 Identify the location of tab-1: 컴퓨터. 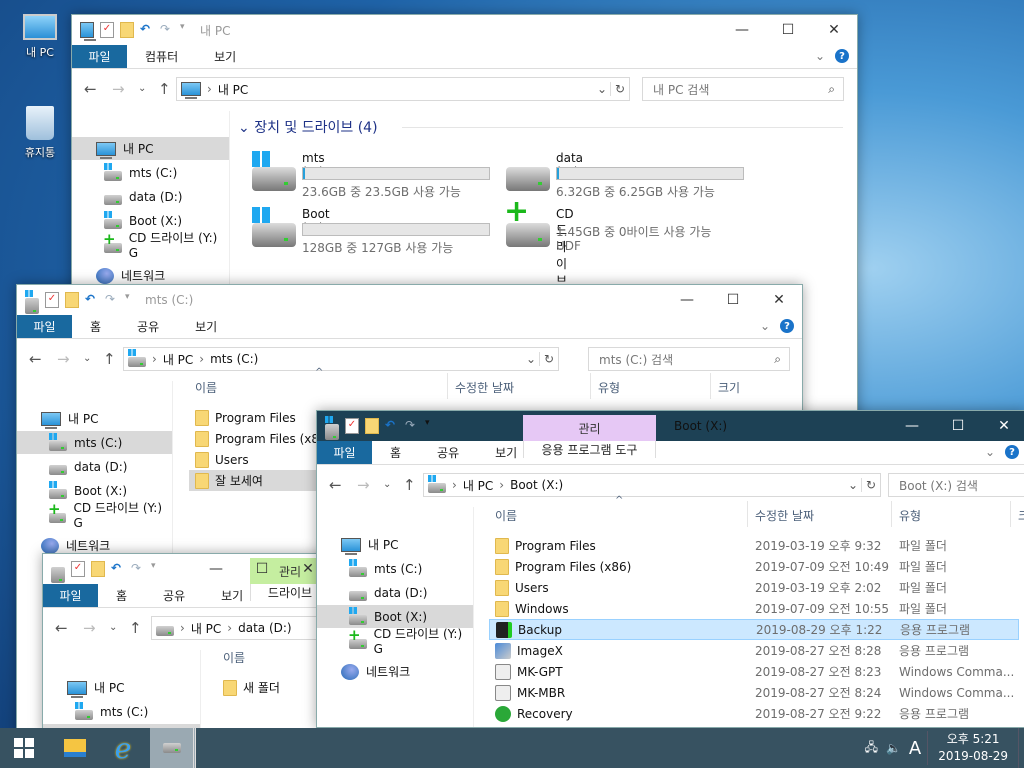
(161, 56).